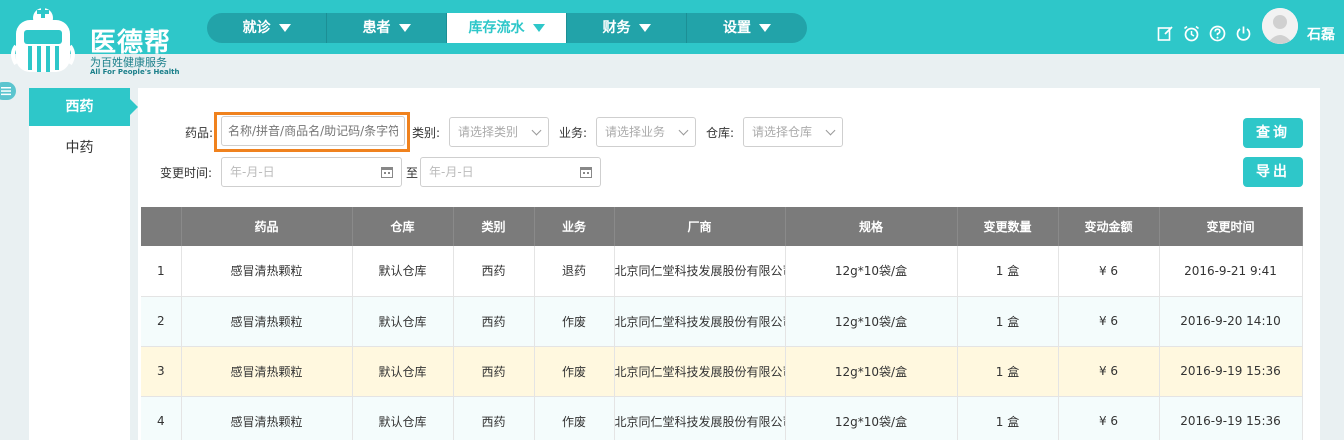 The height and width of the screenshot is (440, 1344). What do you see at coordinates (510, 172) in the screenshot?
I see `date-to-input: 年-月-日` at bounding box center [510, 172].